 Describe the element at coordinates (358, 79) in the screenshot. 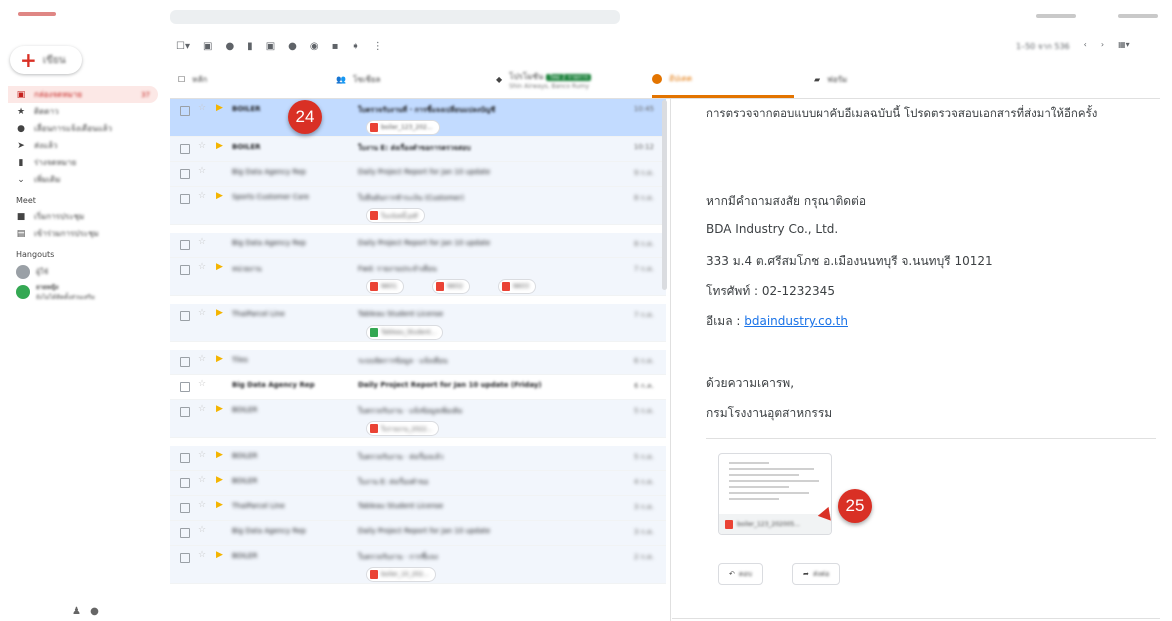

I see `tab-social: 👥 โซเชียล` at that location.